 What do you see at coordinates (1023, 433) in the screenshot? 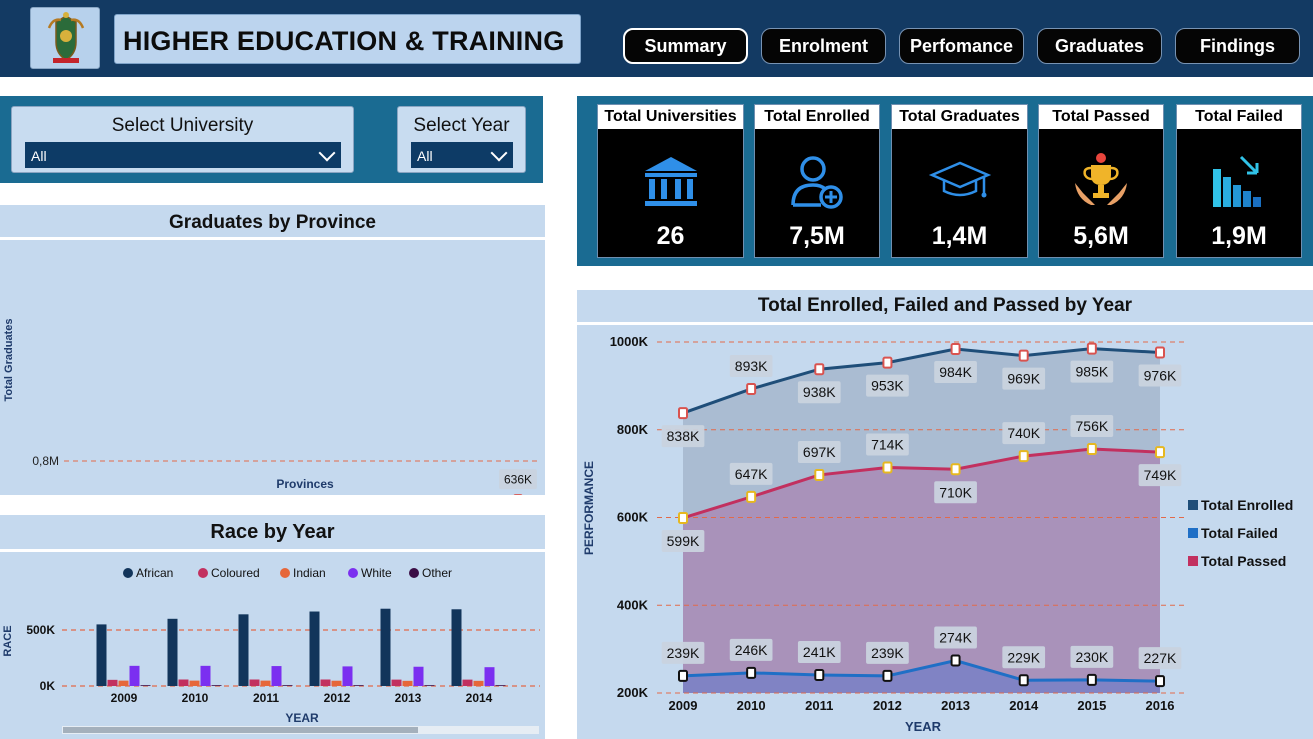
I see `data-label: 740K` at bounding box center [1023, 433].